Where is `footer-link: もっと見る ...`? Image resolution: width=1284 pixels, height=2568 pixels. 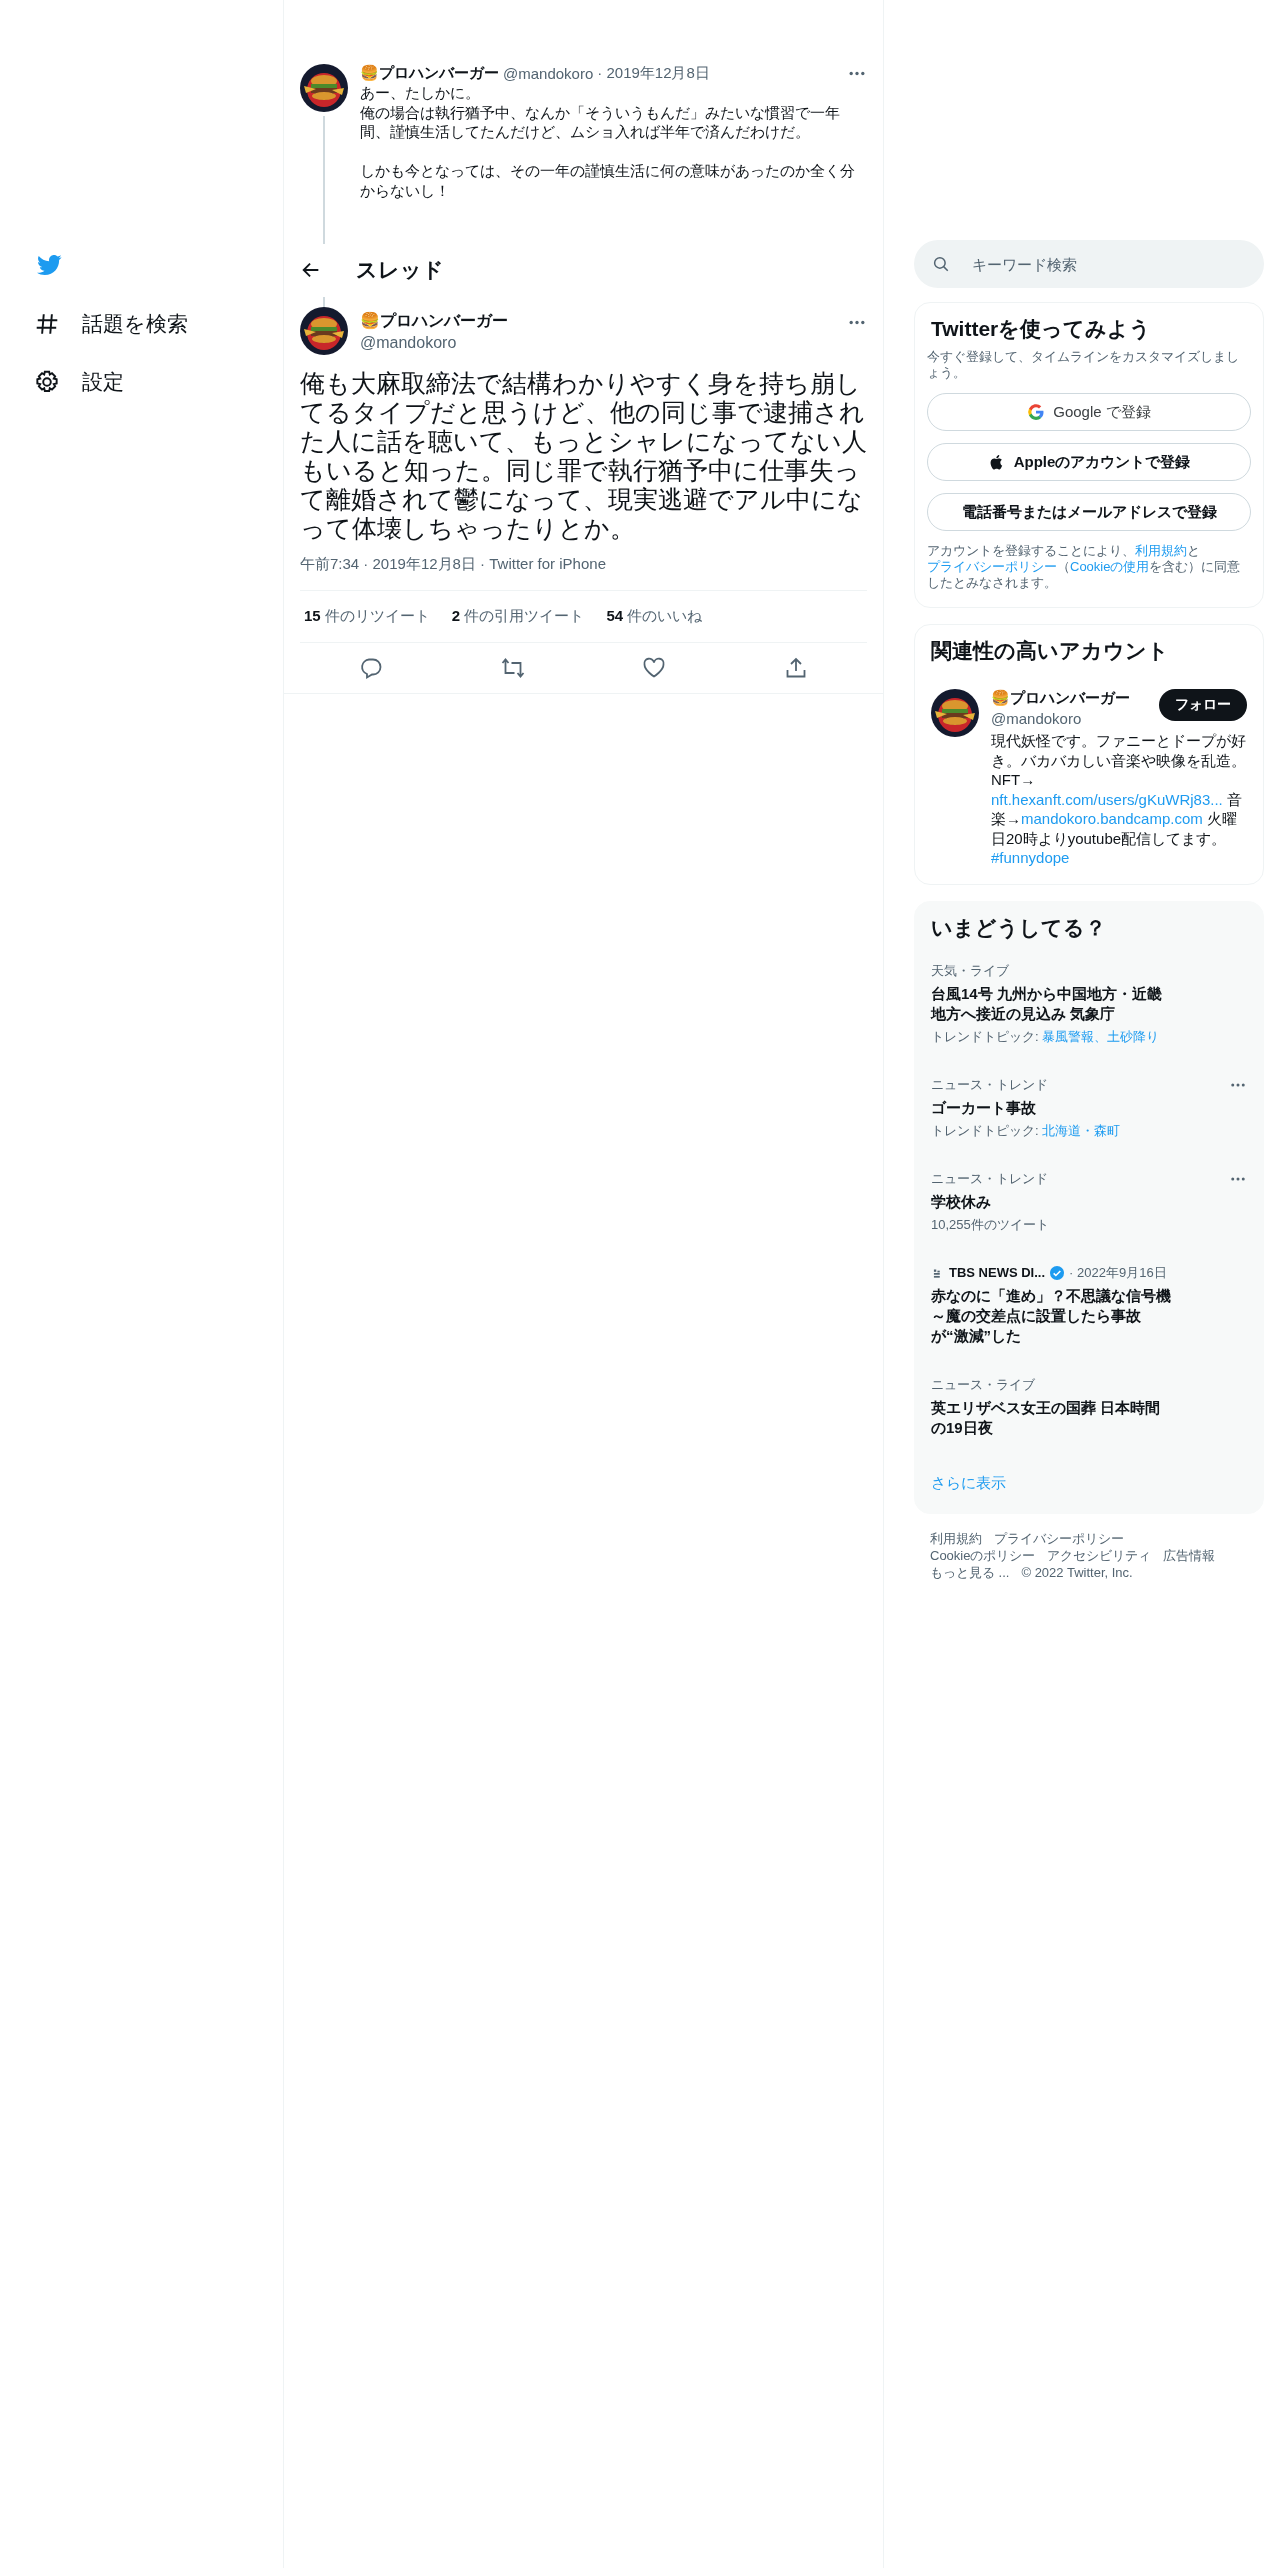 footer-link: もっと見る ... is located at coordinates (970, 1572).